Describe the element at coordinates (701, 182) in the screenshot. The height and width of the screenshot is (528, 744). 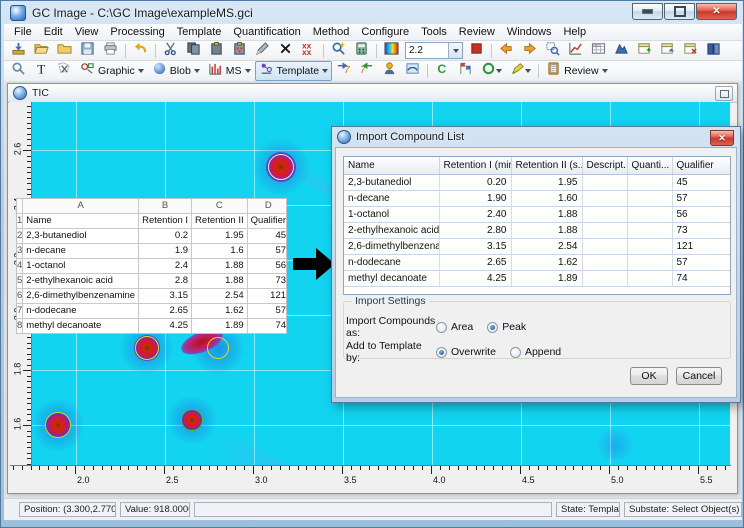
I see `compound-table-cell: 45` at that location.